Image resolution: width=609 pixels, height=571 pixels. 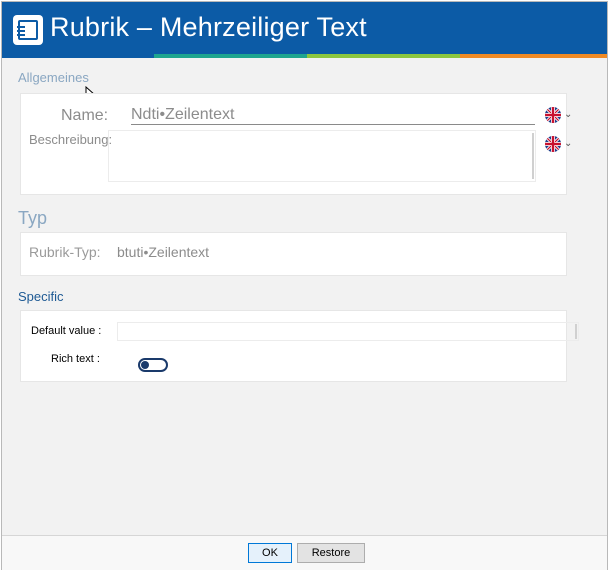 I want to click on accent-bar-orange, so click(x=533, y=56).